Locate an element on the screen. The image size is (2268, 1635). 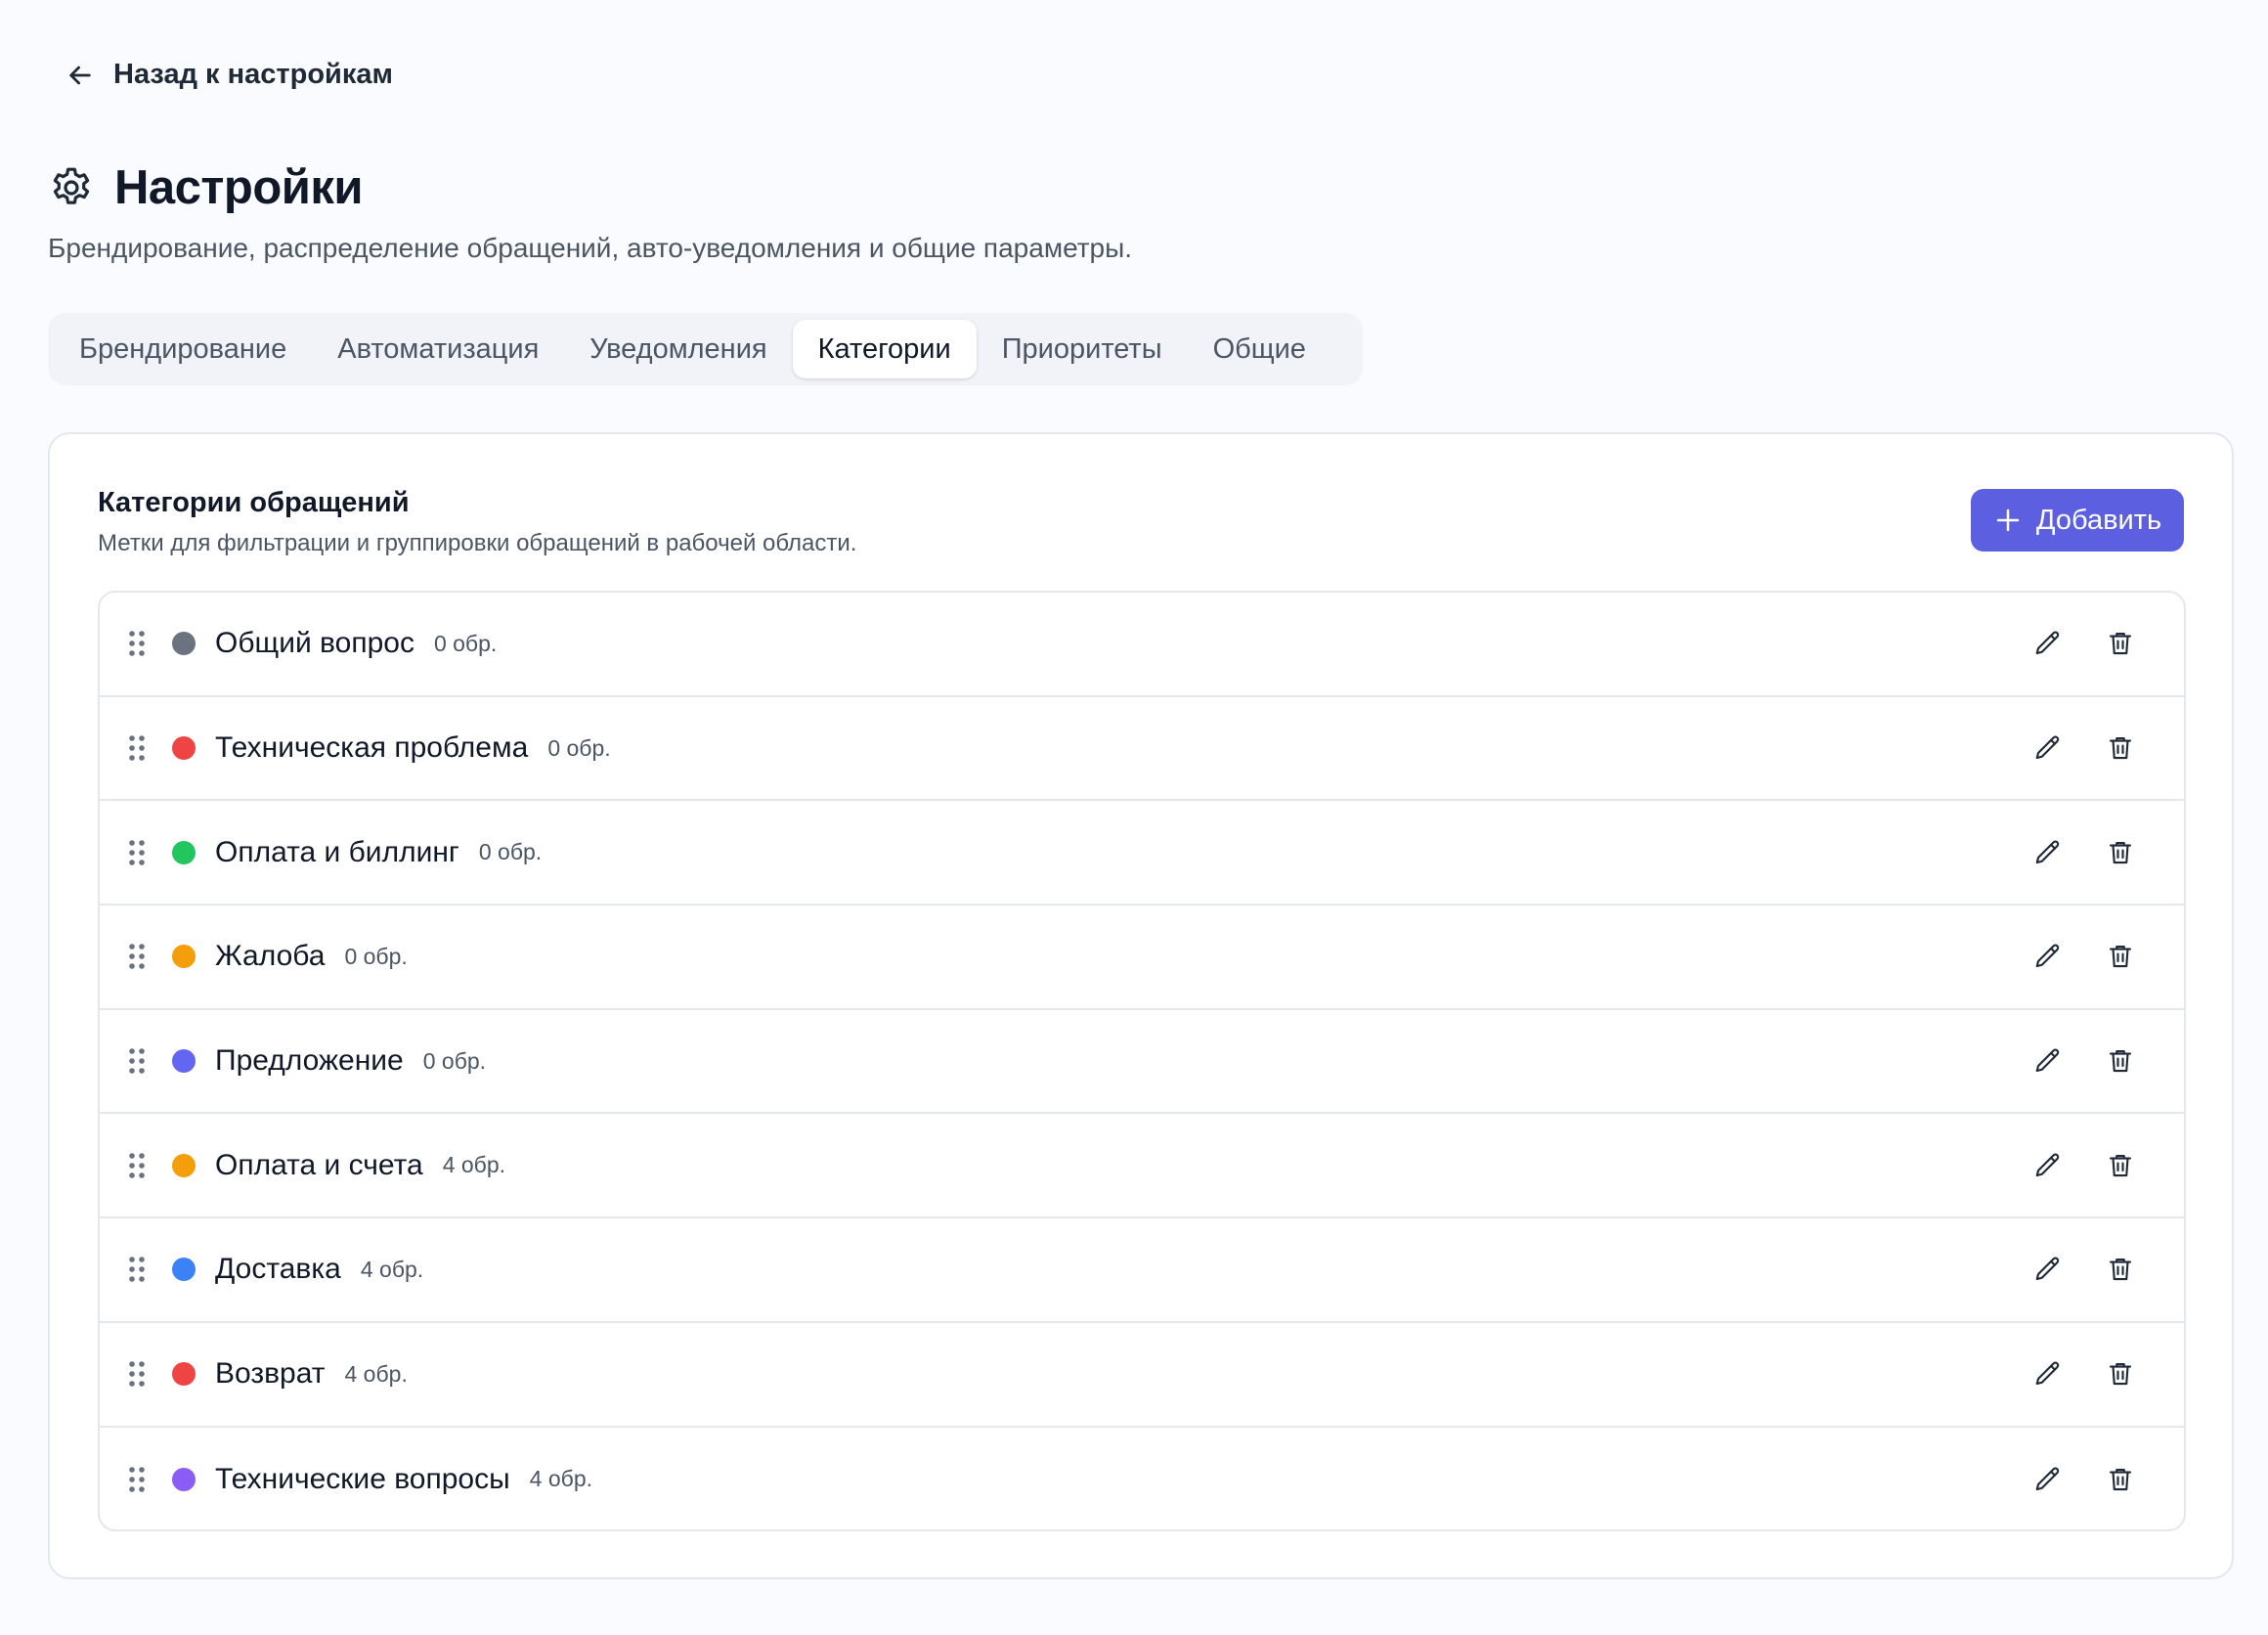
plus-icon is located at coordinates (2008, 520).